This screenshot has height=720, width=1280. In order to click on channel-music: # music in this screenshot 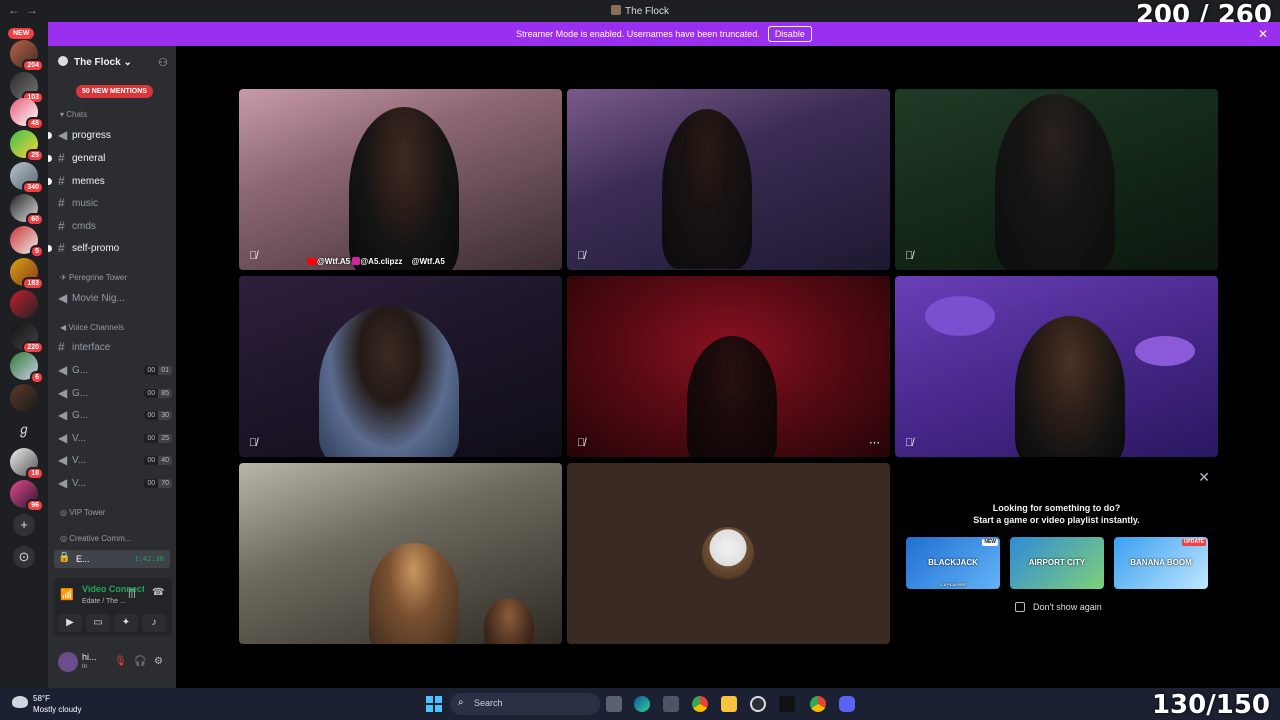, I will do `click(115, 203)`.